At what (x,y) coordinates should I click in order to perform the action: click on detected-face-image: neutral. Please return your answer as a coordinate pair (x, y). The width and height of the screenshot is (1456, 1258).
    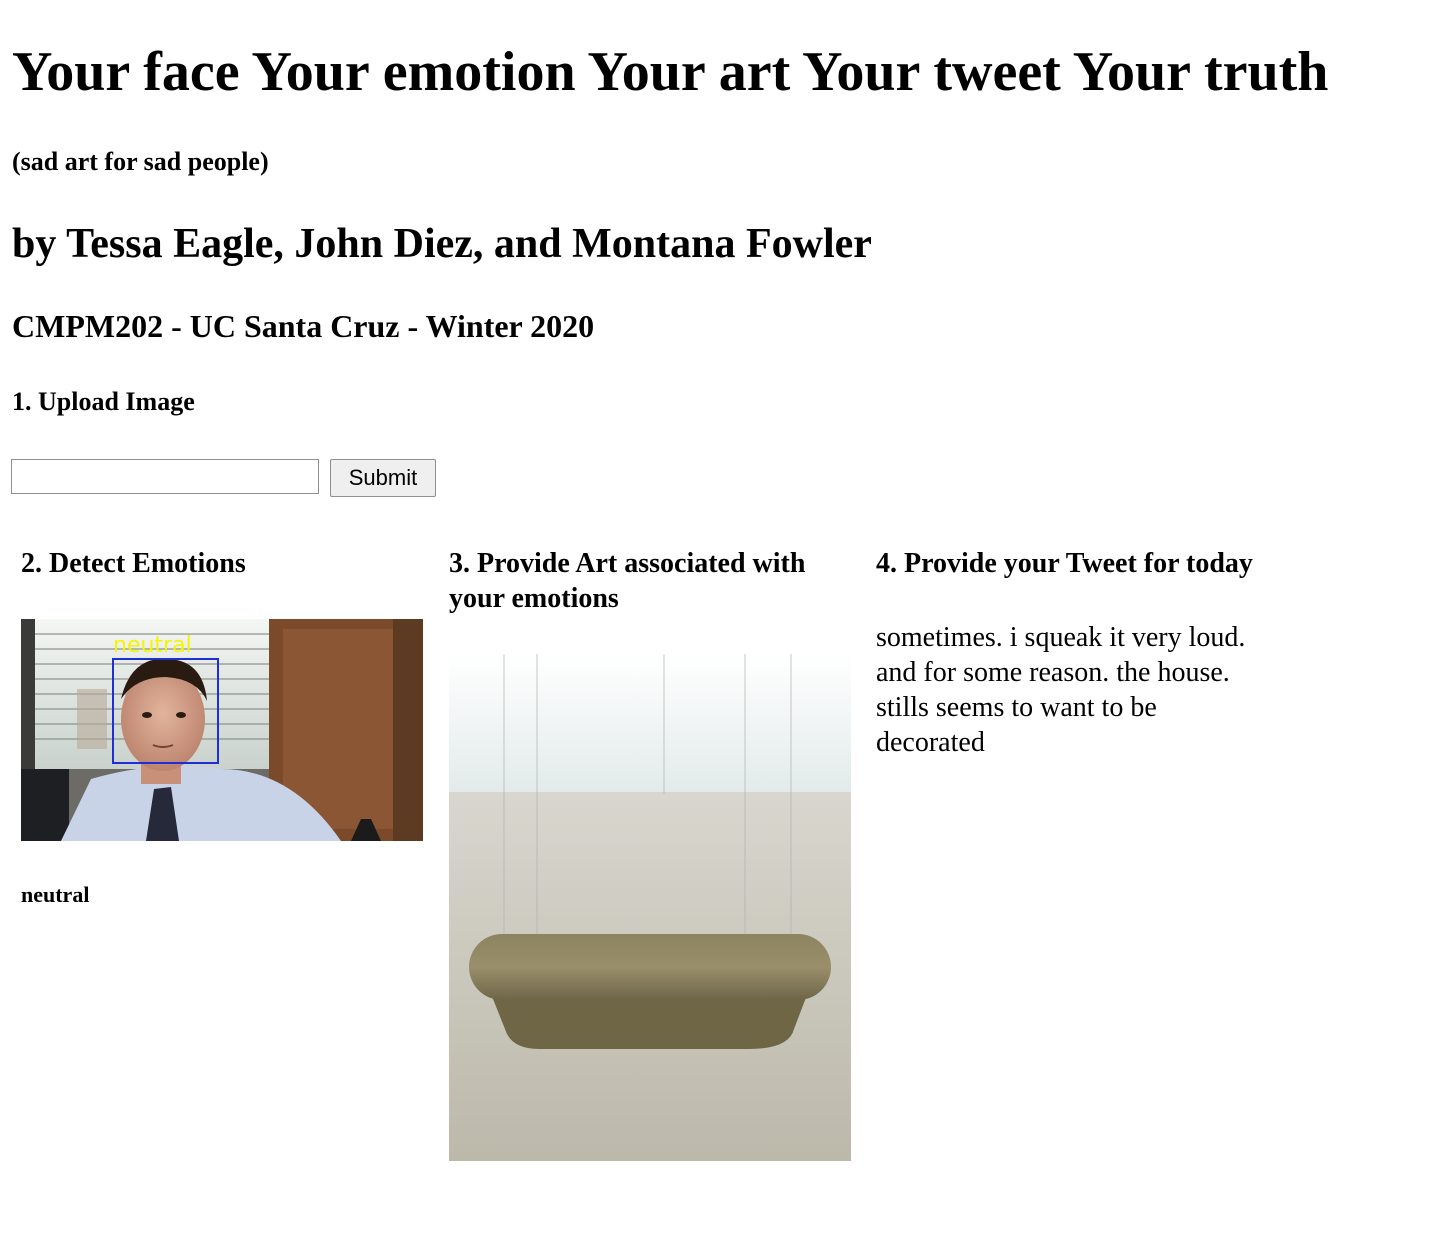
    Looking at the image, I should click on (222, 730).